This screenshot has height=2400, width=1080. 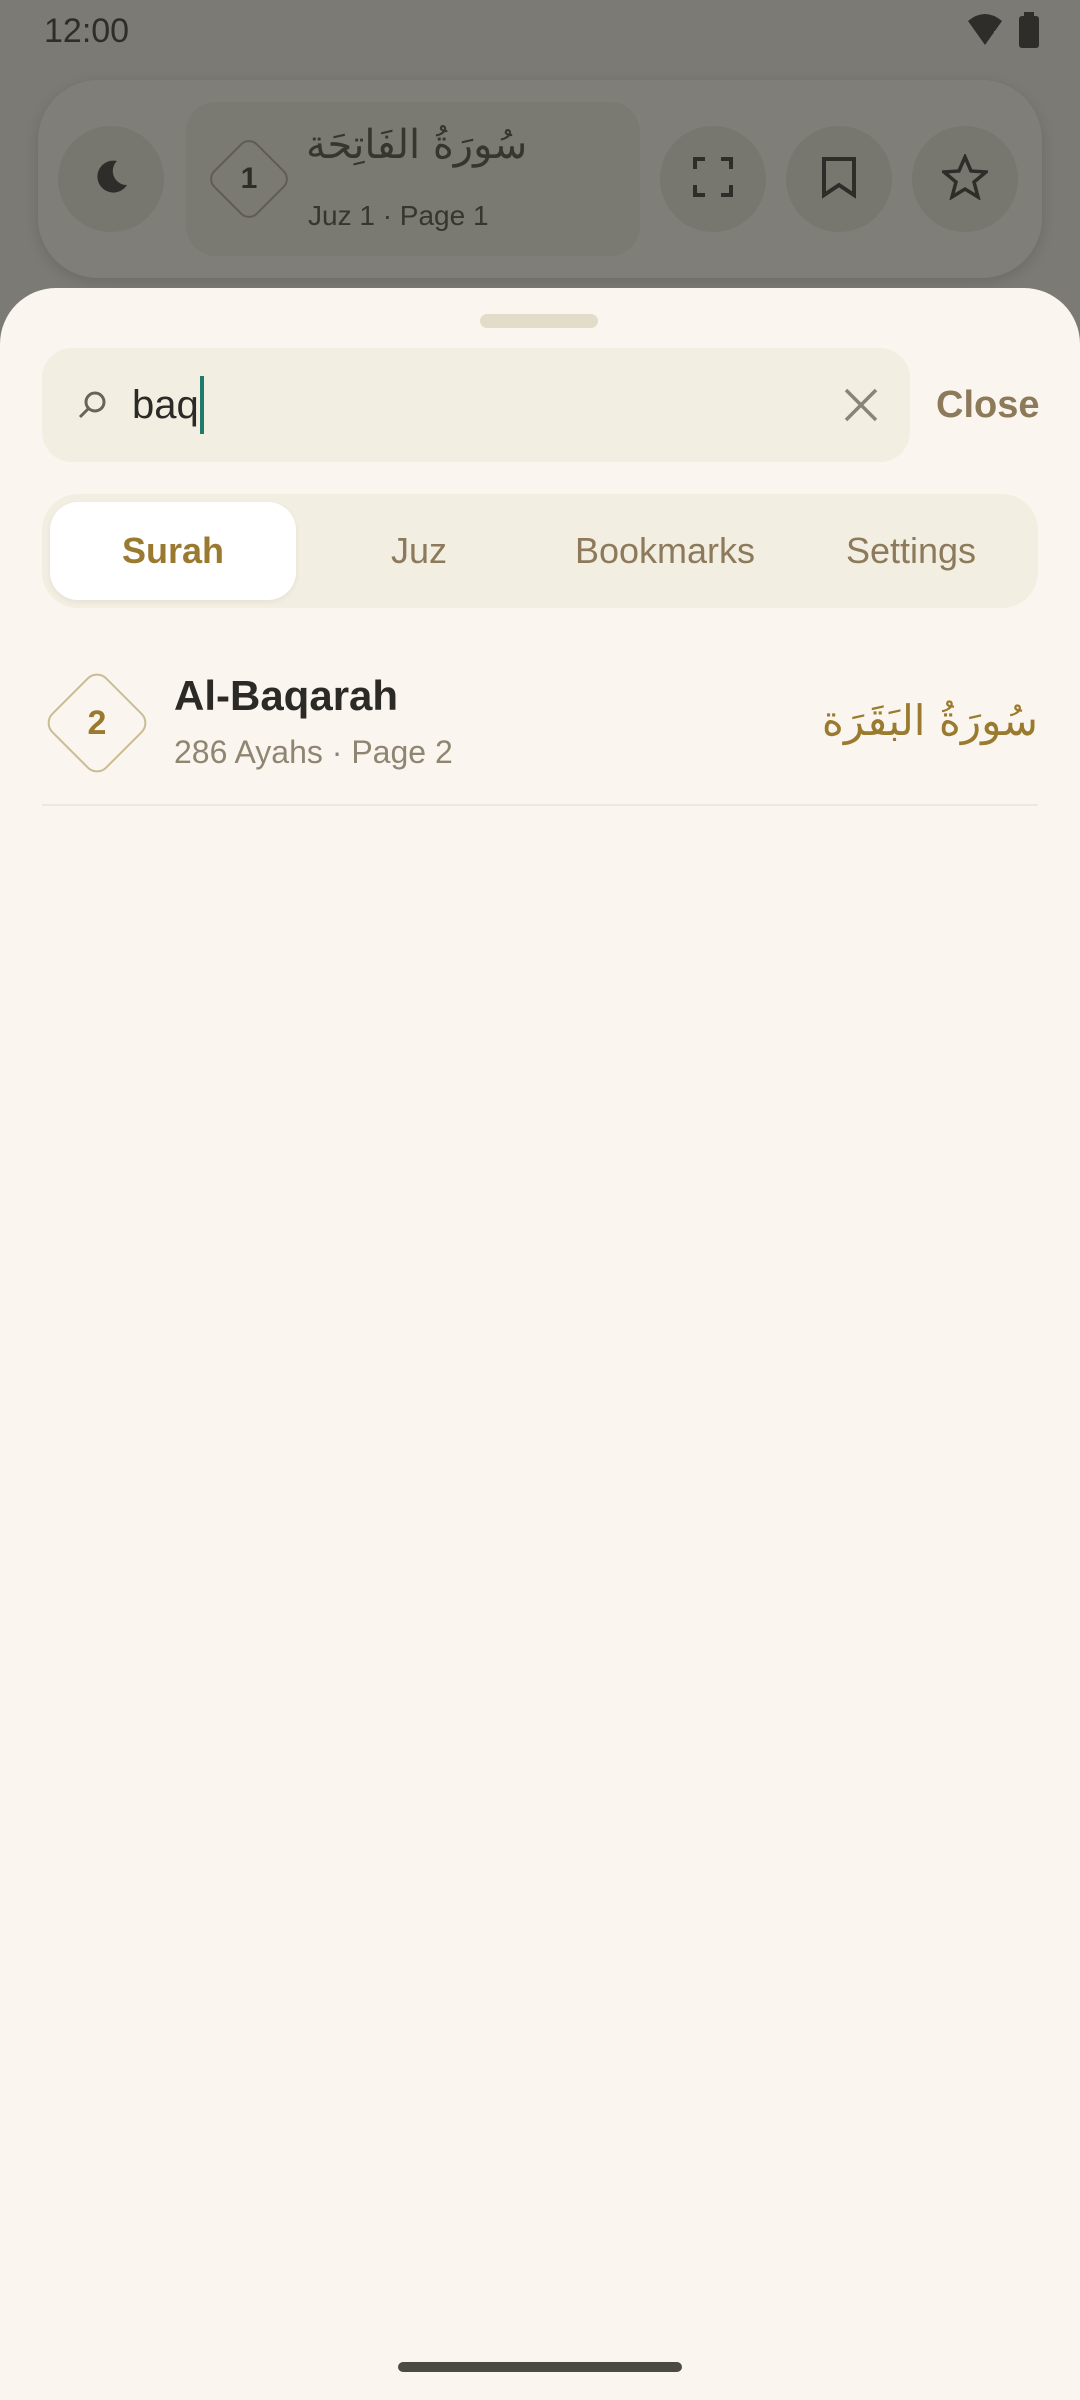 I want to click on star-icon, so click(x=965, y=178).